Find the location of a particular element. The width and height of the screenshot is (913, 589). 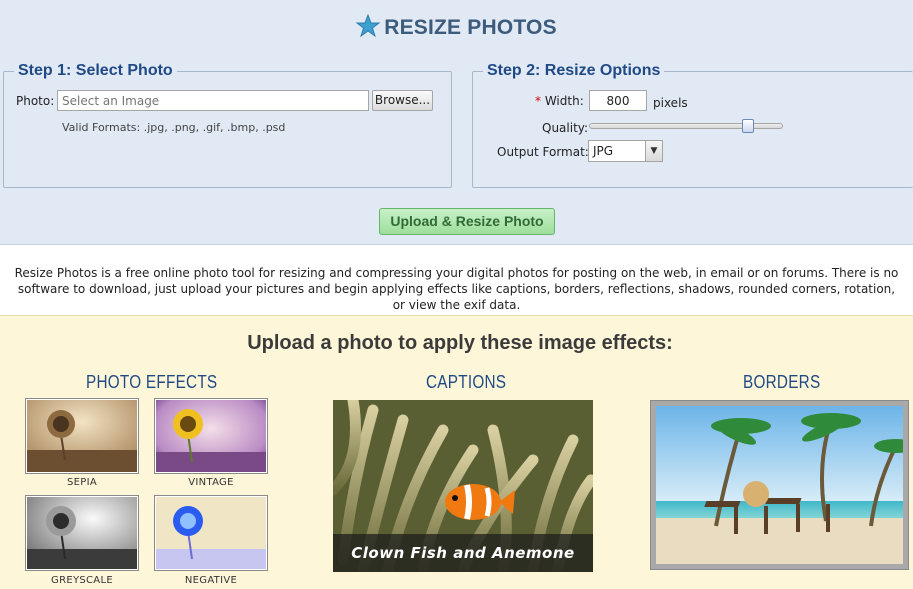

width-label: * Width: is located at coordinates (559, 101).